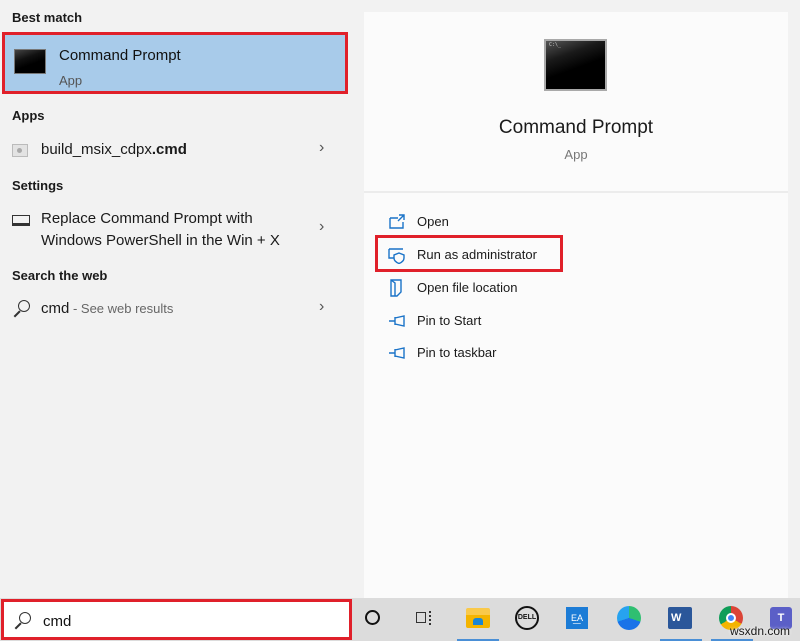  What do you see at coordinates (372, 617) in the screenshot?
I see `cortana-icon` at bounding box center [372, 617].